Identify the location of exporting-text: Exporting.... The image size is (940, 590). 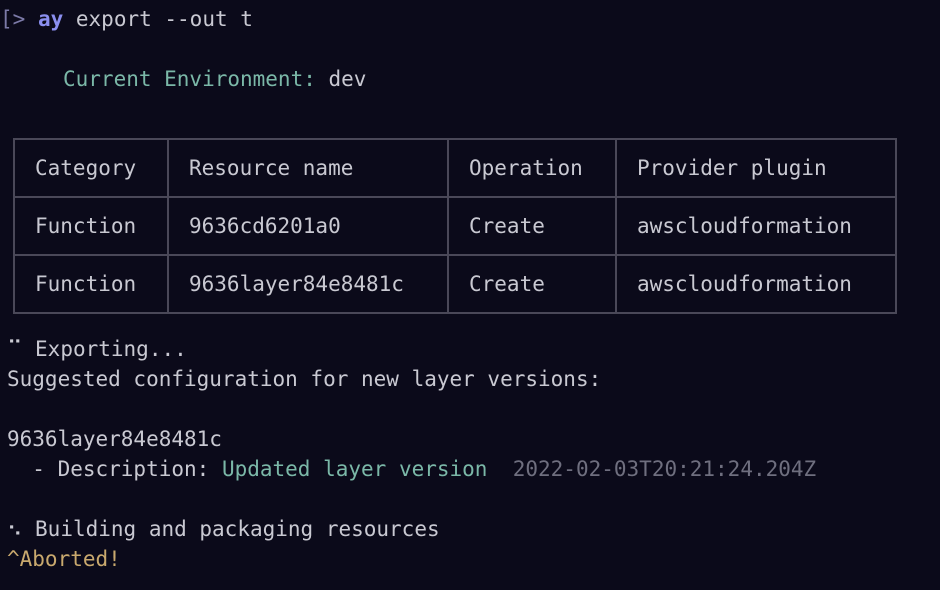
(104, 349).